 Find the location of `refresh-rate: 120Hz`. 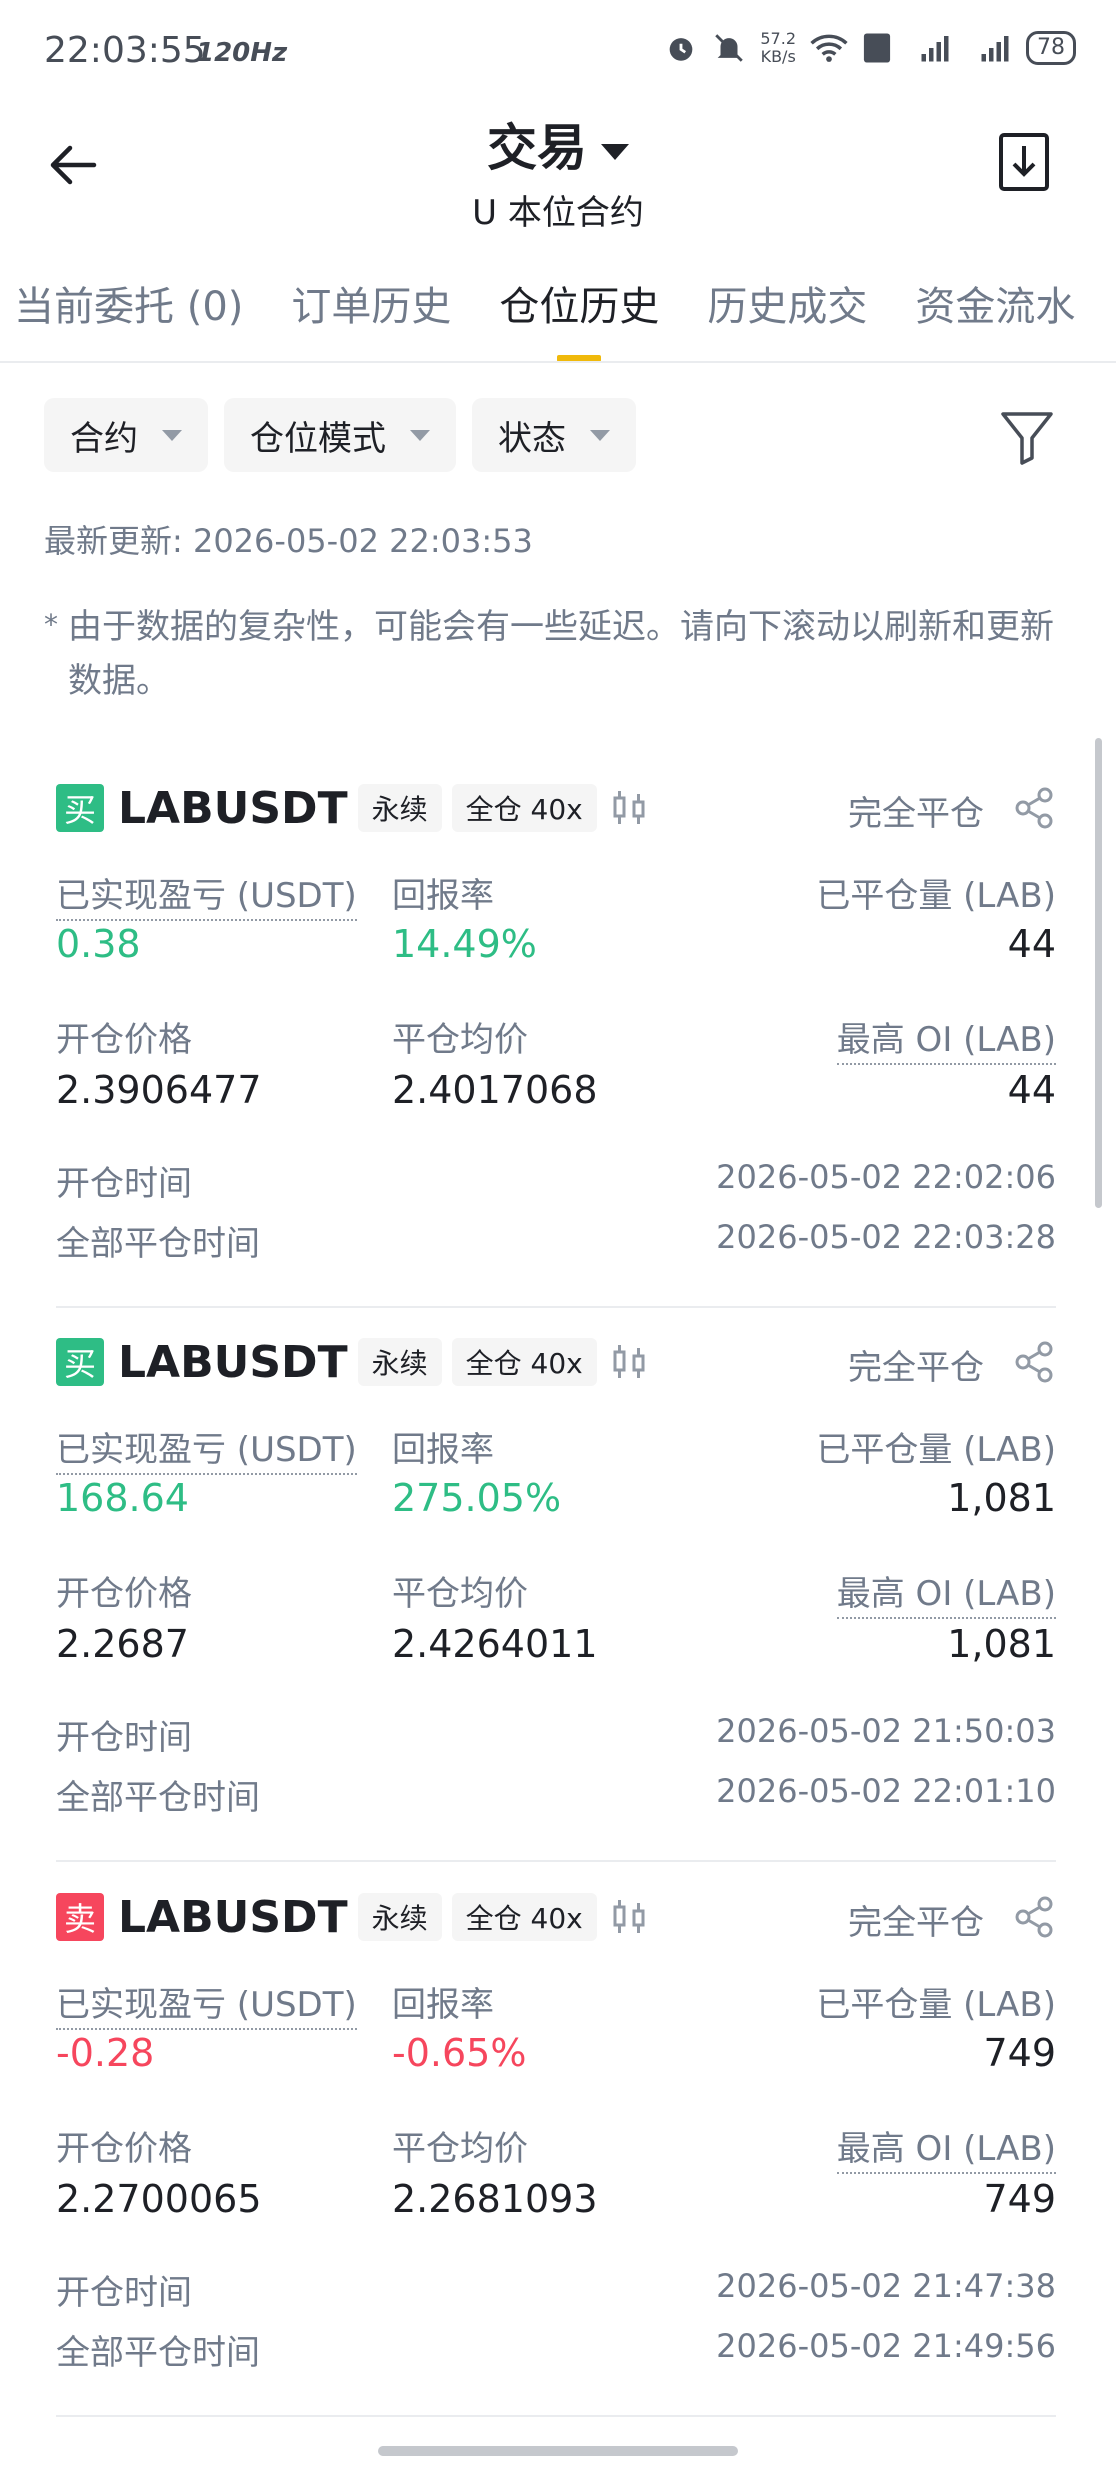

refresh-rate: 120Hz is located at coordinates (242, 53).